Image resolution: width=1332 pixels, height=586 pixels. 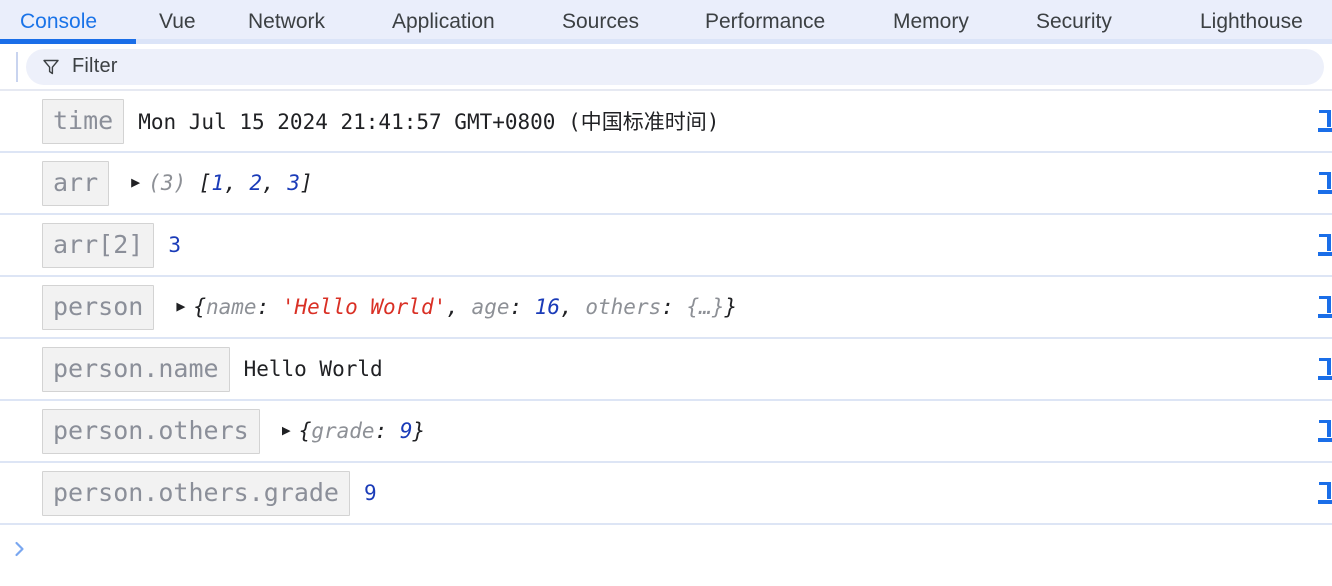 What do you see at coordinates (406, 431) in the screenshot?
I see `value-token: 9` at bounding box center [406, 431].